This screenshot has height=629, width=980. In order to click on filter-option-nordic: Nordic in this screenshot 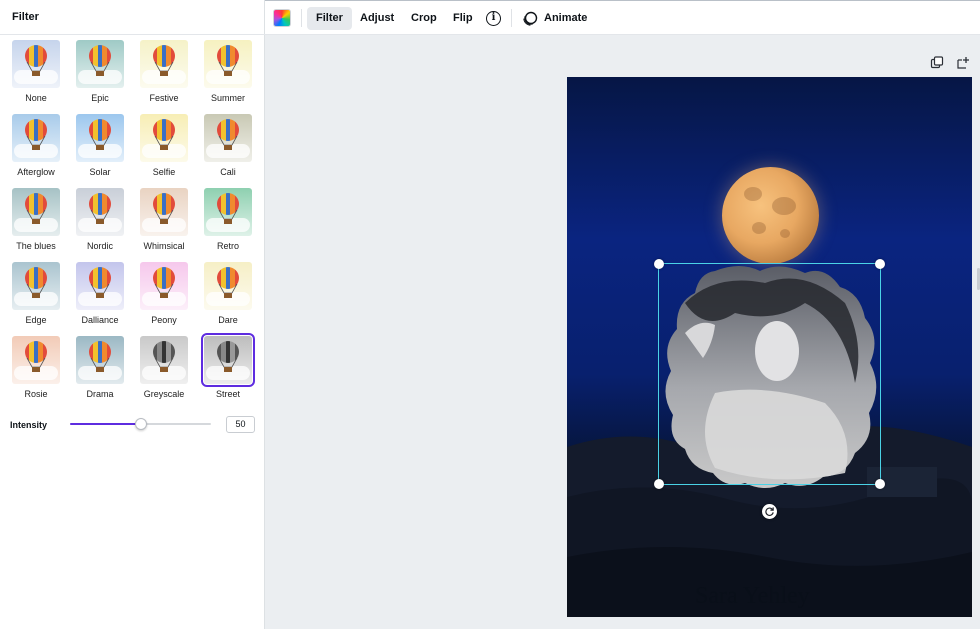, I will do `click(100, 223)`.